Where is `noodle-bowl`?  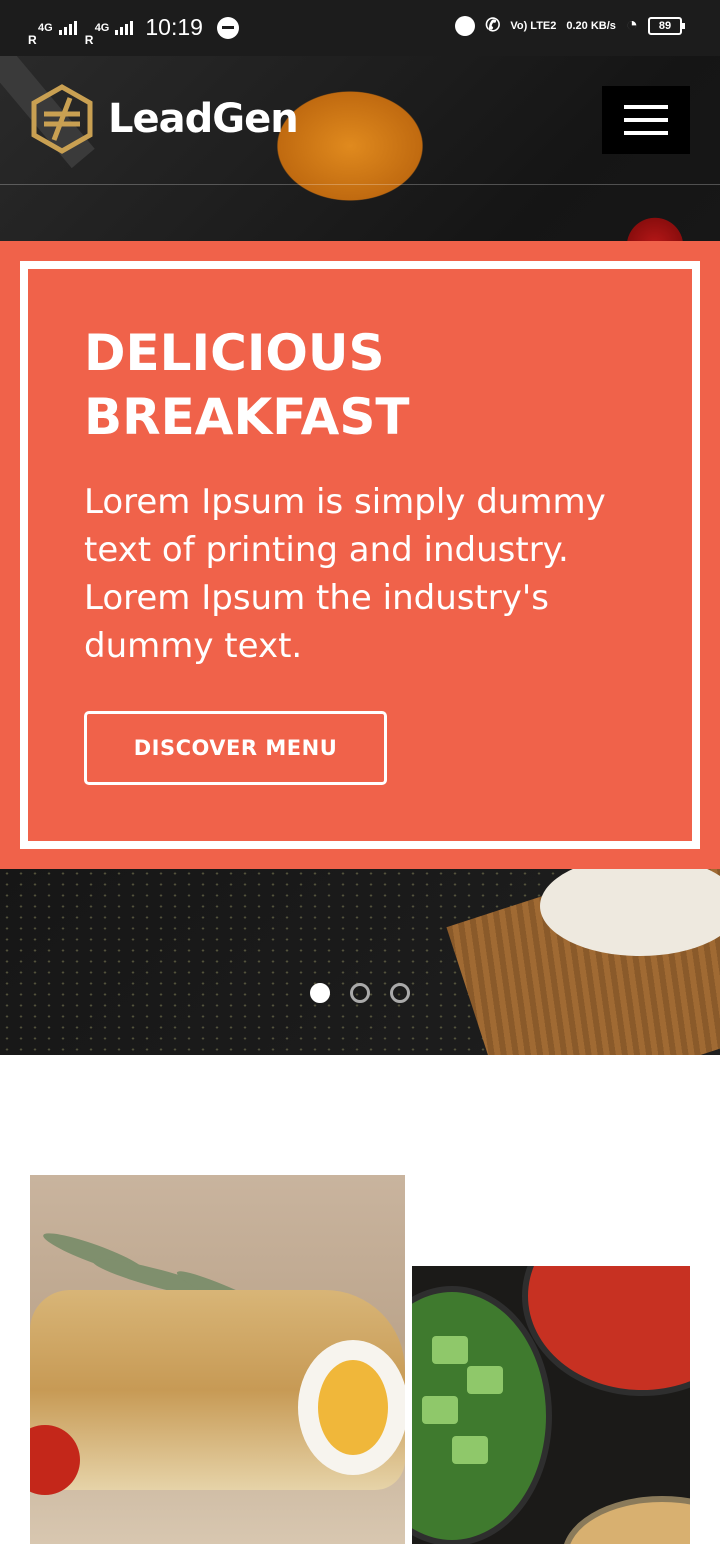 noodle-bowl is located at coordinates (626, 1520).